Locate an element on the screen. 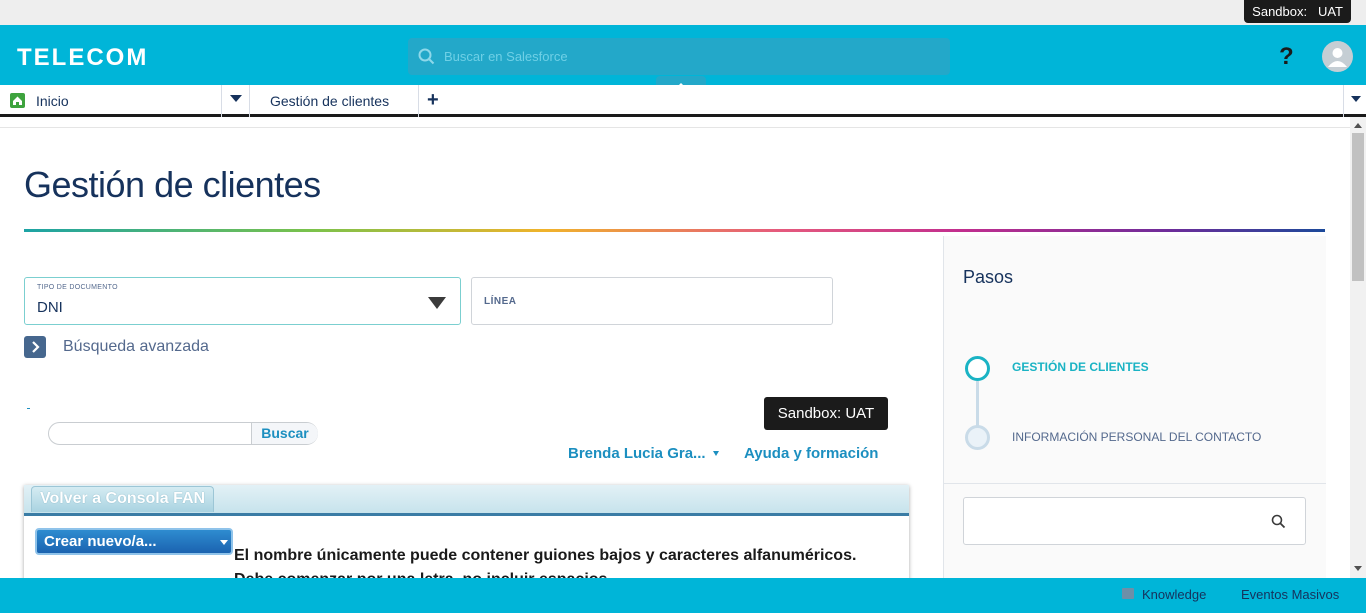 The image size is (1366, 613). dropdown-arrow-icon is located at coordinates (437, 303).